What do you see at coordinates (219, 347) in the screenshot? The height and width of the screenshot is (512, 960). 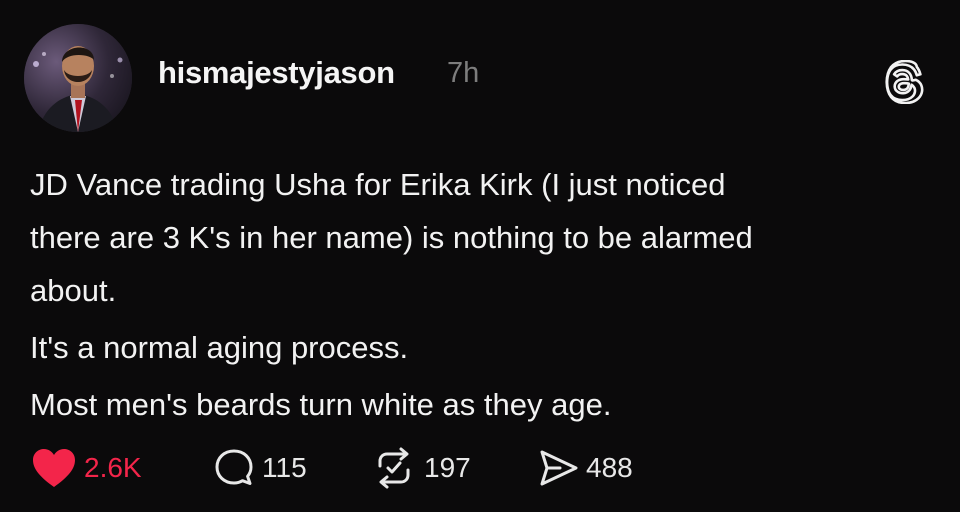 I see `post-line: It's a normal aging process.` at bounding box center [219, 347].